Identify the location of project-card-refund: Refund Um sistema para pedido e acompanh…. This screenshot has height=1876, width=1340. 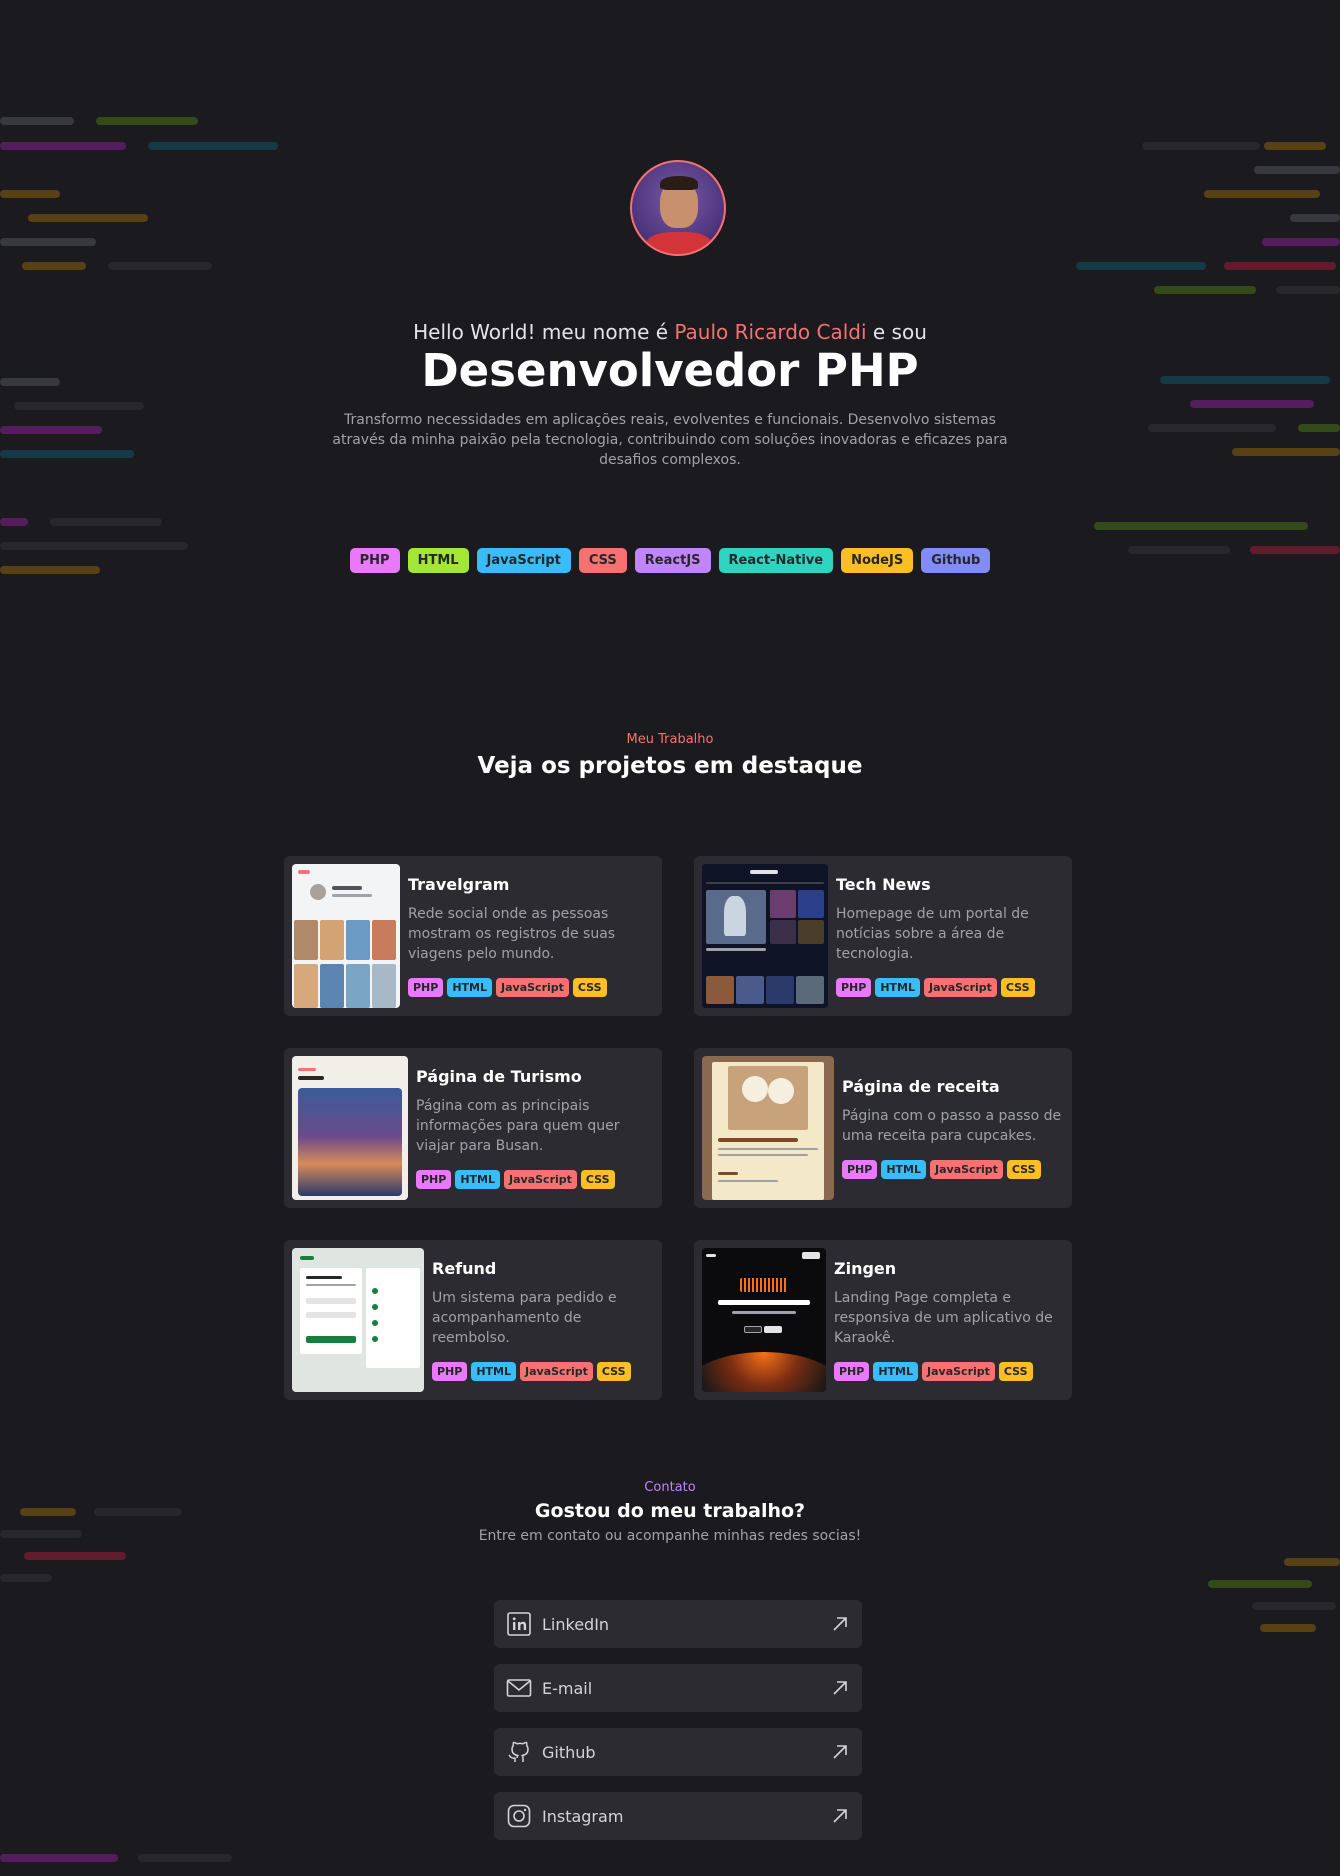
(473, 1320).